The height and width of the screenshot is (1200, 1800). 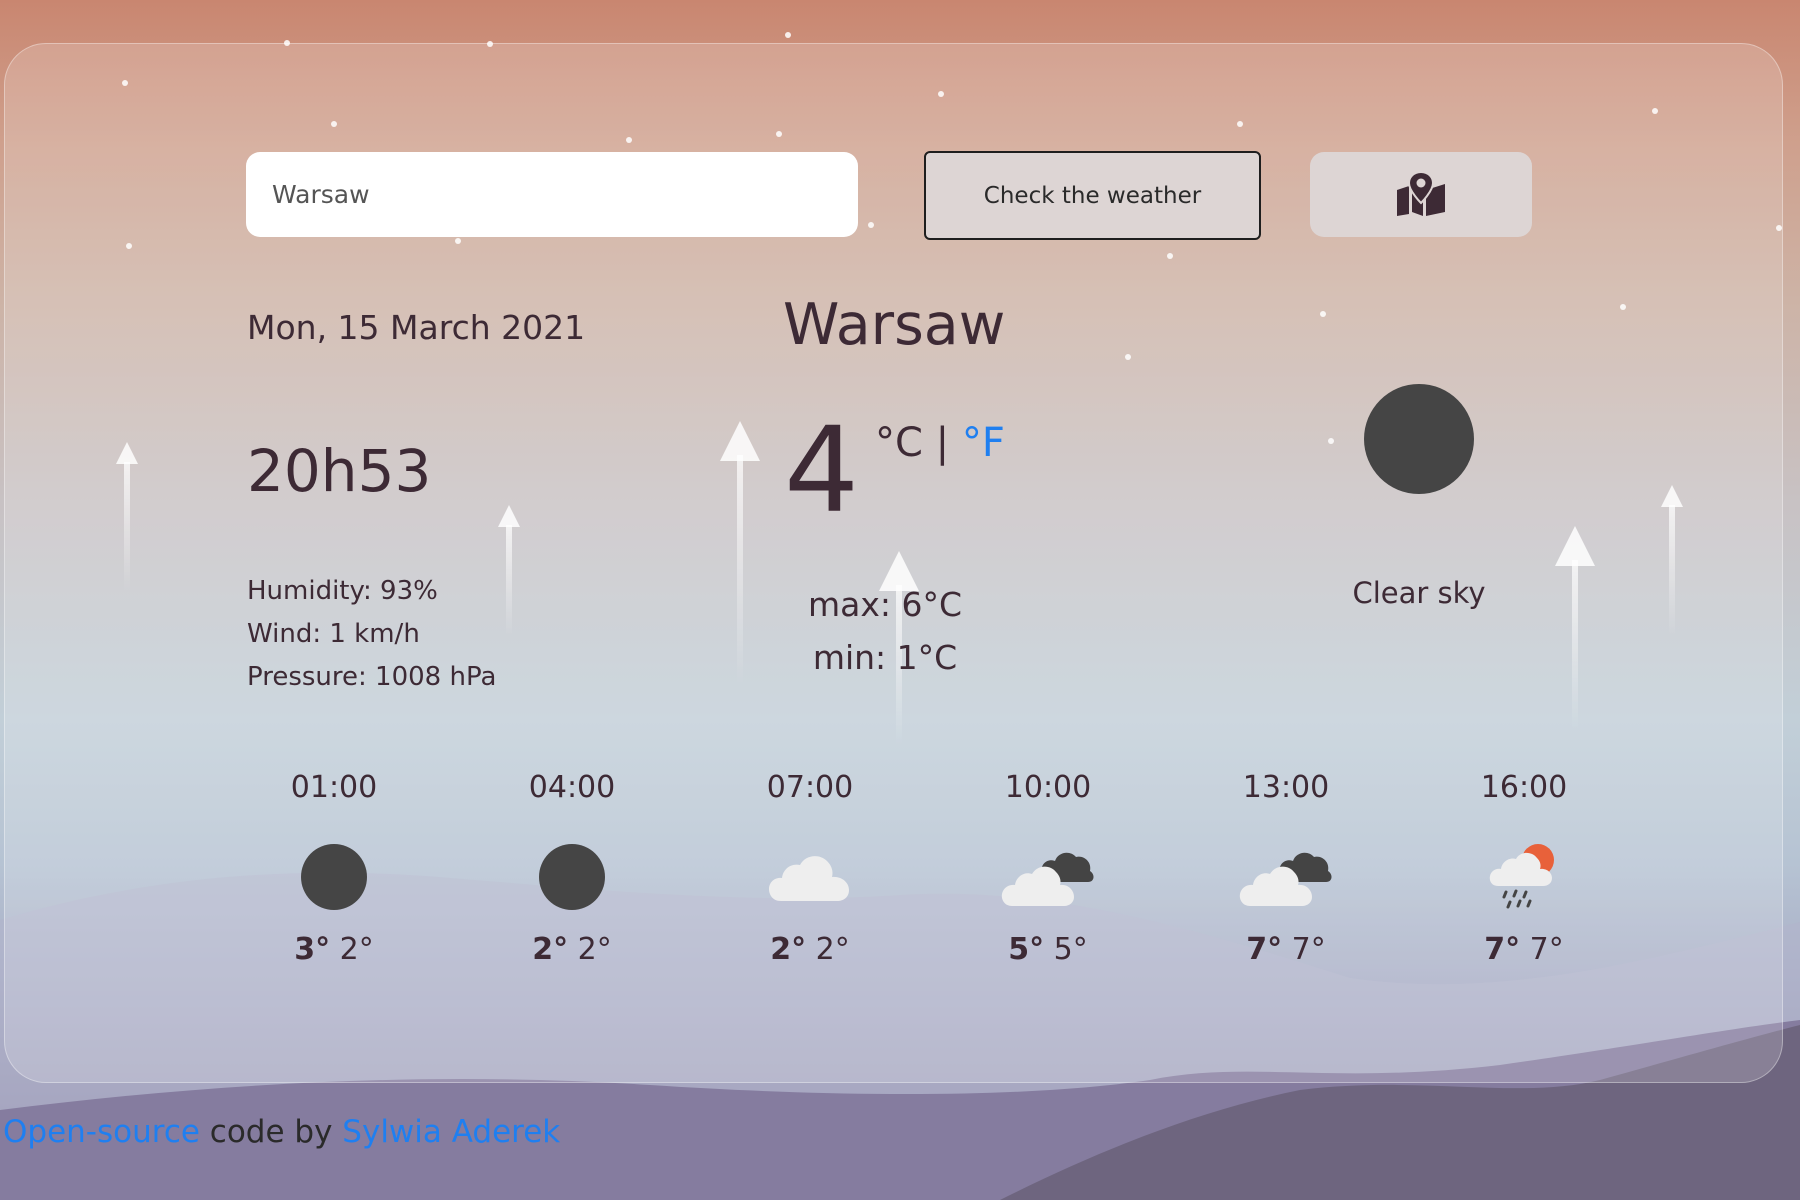 I want to click on max-temperature: max: 6°C, so click(x=885, y=604).